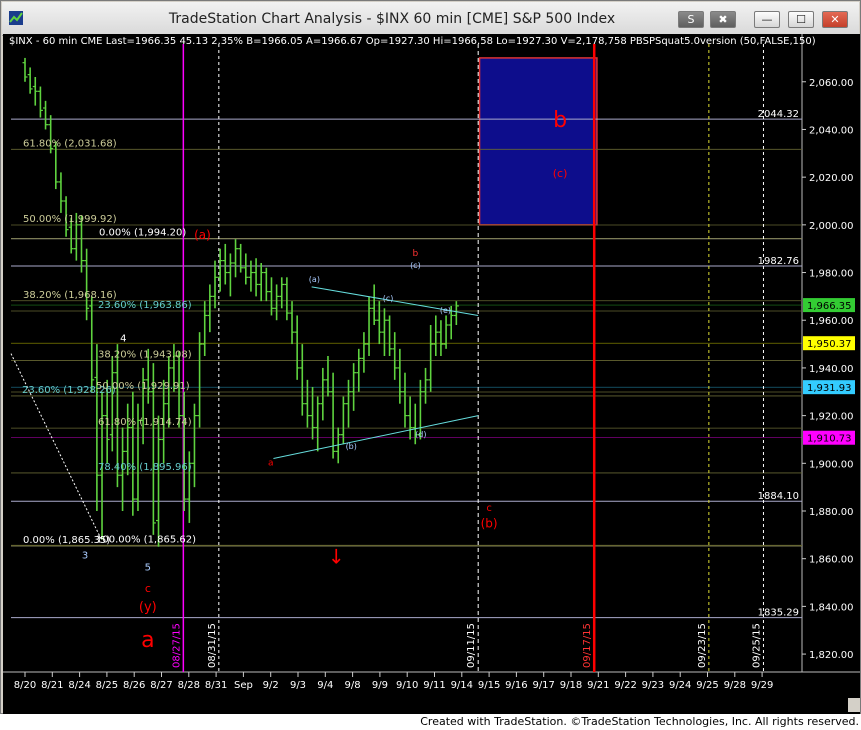 This screenshot has width=861, height=730. I want to click on y-tick-label: 1,820.00, so click(831, 655).